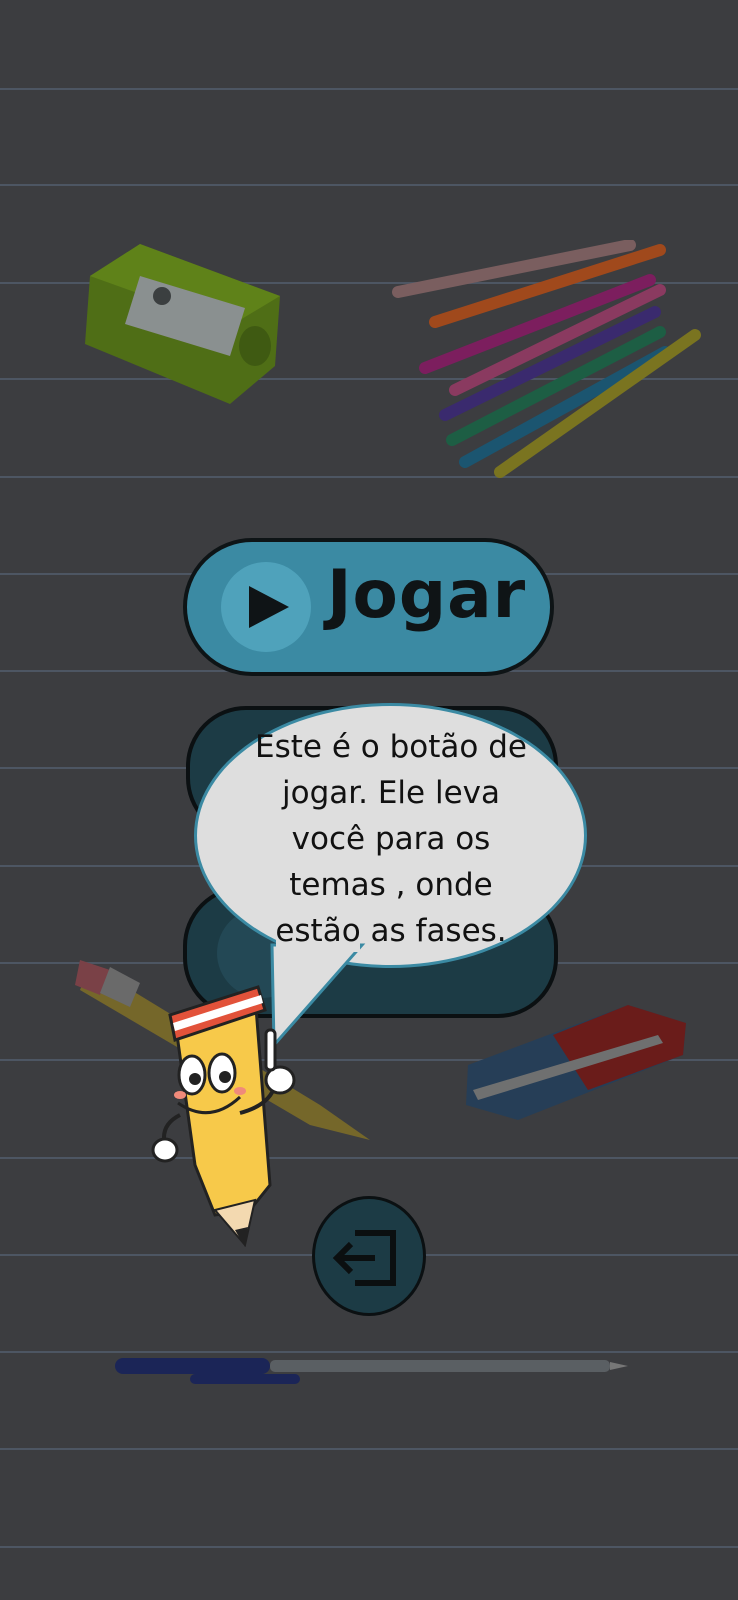 The height and width of the screenshot is (1600, 738). I want to click on pen-image, so click(371, 1371).